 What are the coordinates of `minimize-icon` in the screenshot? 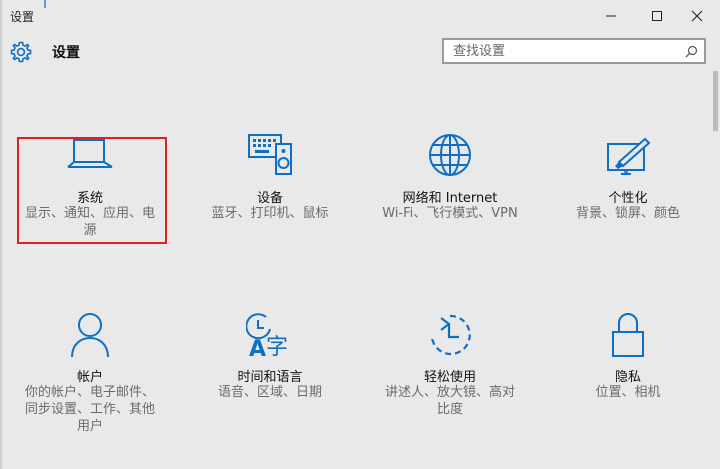 It's located at (611, 15).